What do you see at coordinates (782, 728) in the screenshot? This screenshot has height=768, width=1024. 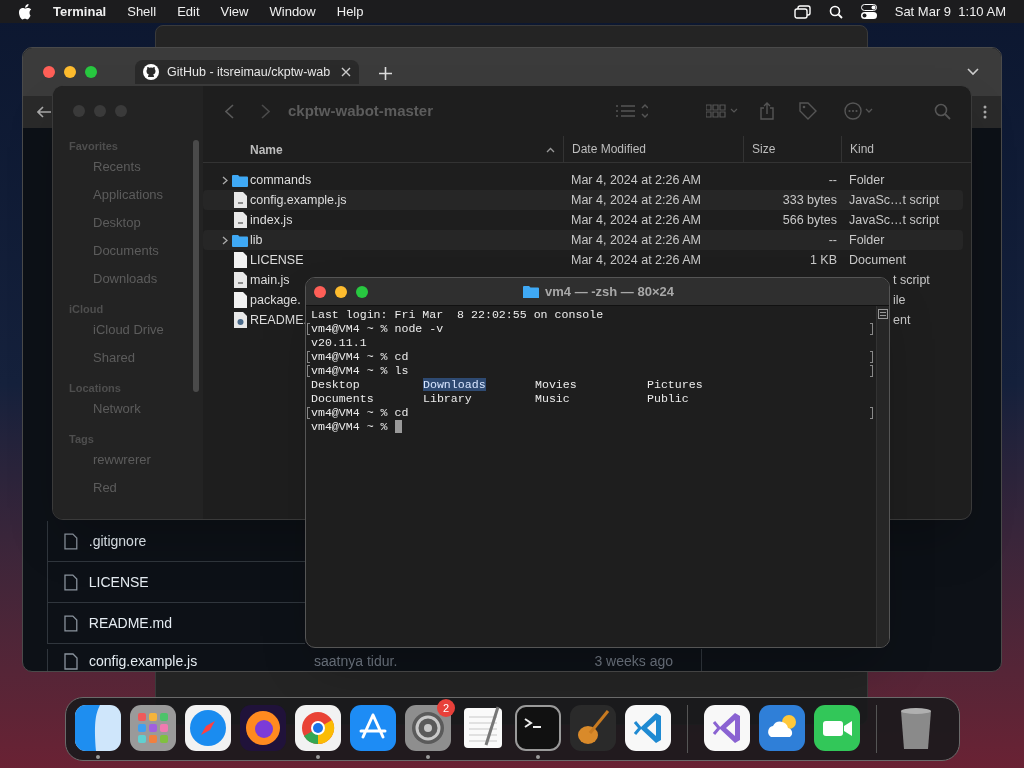 I see `cloud-icon` at bounding box center [782, 728].